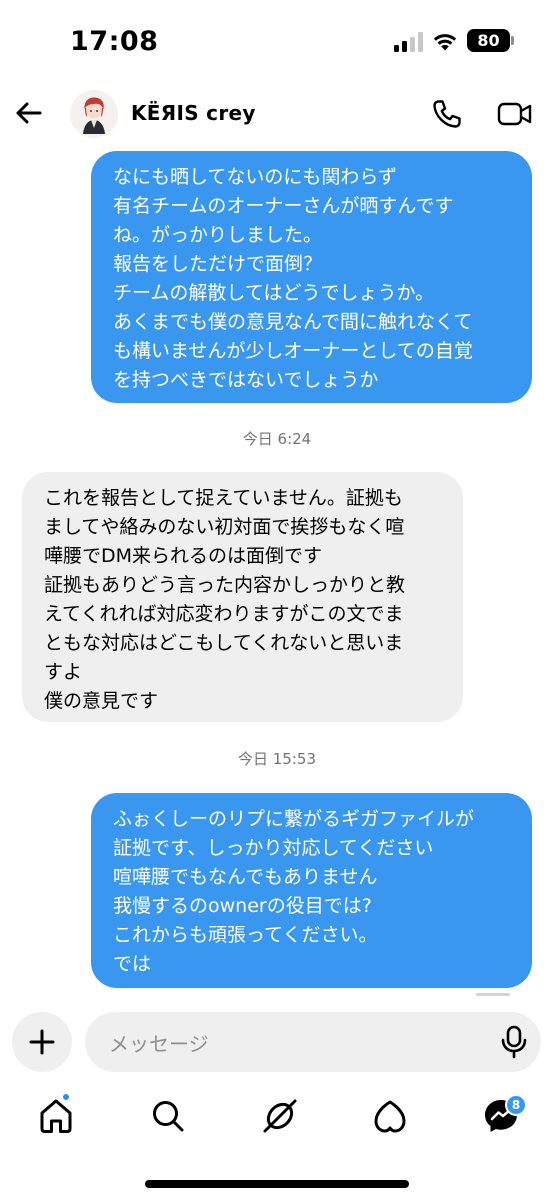 The height and width of the screenshot is (1200, 554). Describe the element at coordinates (225, 585) in the screenshot. I see `message-line: 証拠もありどう言った内容かしっかりと教` at that location.